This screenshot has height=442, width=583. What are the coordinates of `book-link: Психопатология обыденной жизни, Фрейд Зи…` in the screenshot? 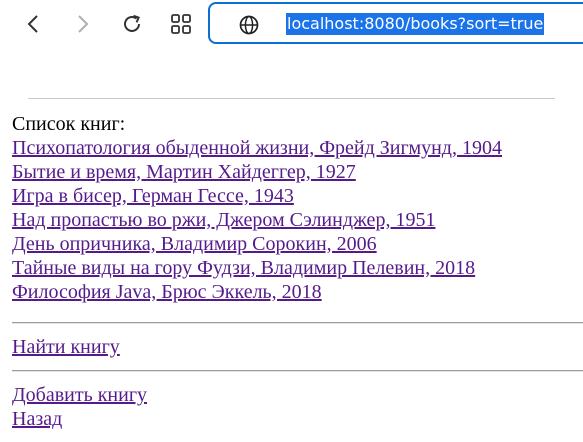 It's located at (257, 148).